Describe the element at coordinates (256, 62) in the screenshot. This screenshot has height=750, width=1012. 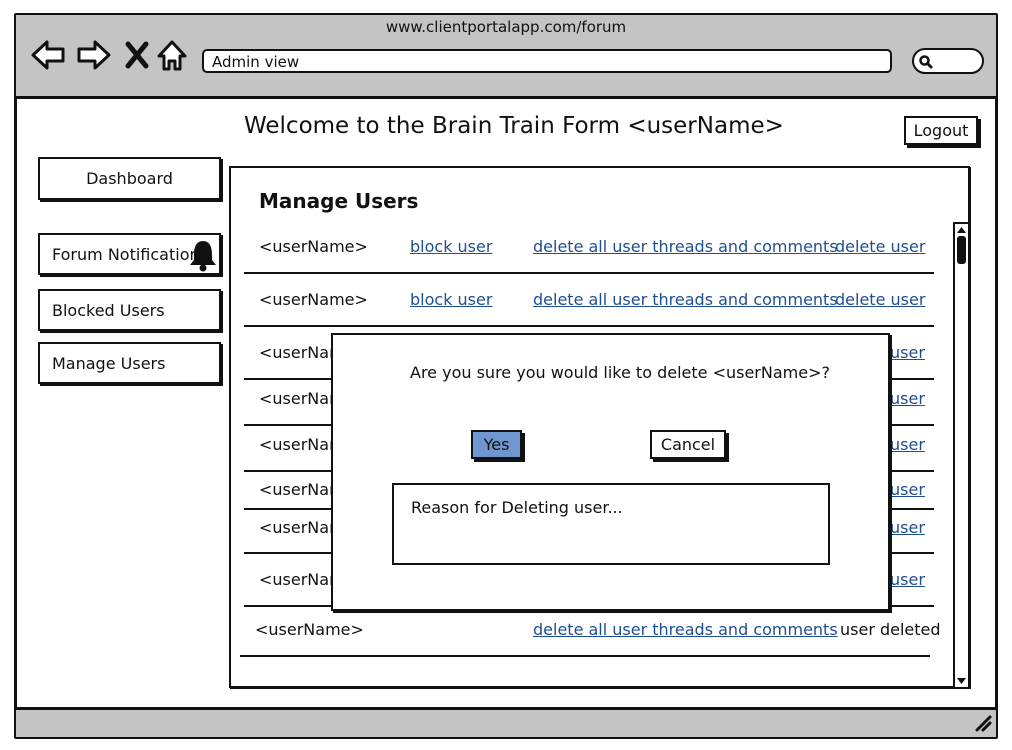
I see `address-value: Admin view` at that location.